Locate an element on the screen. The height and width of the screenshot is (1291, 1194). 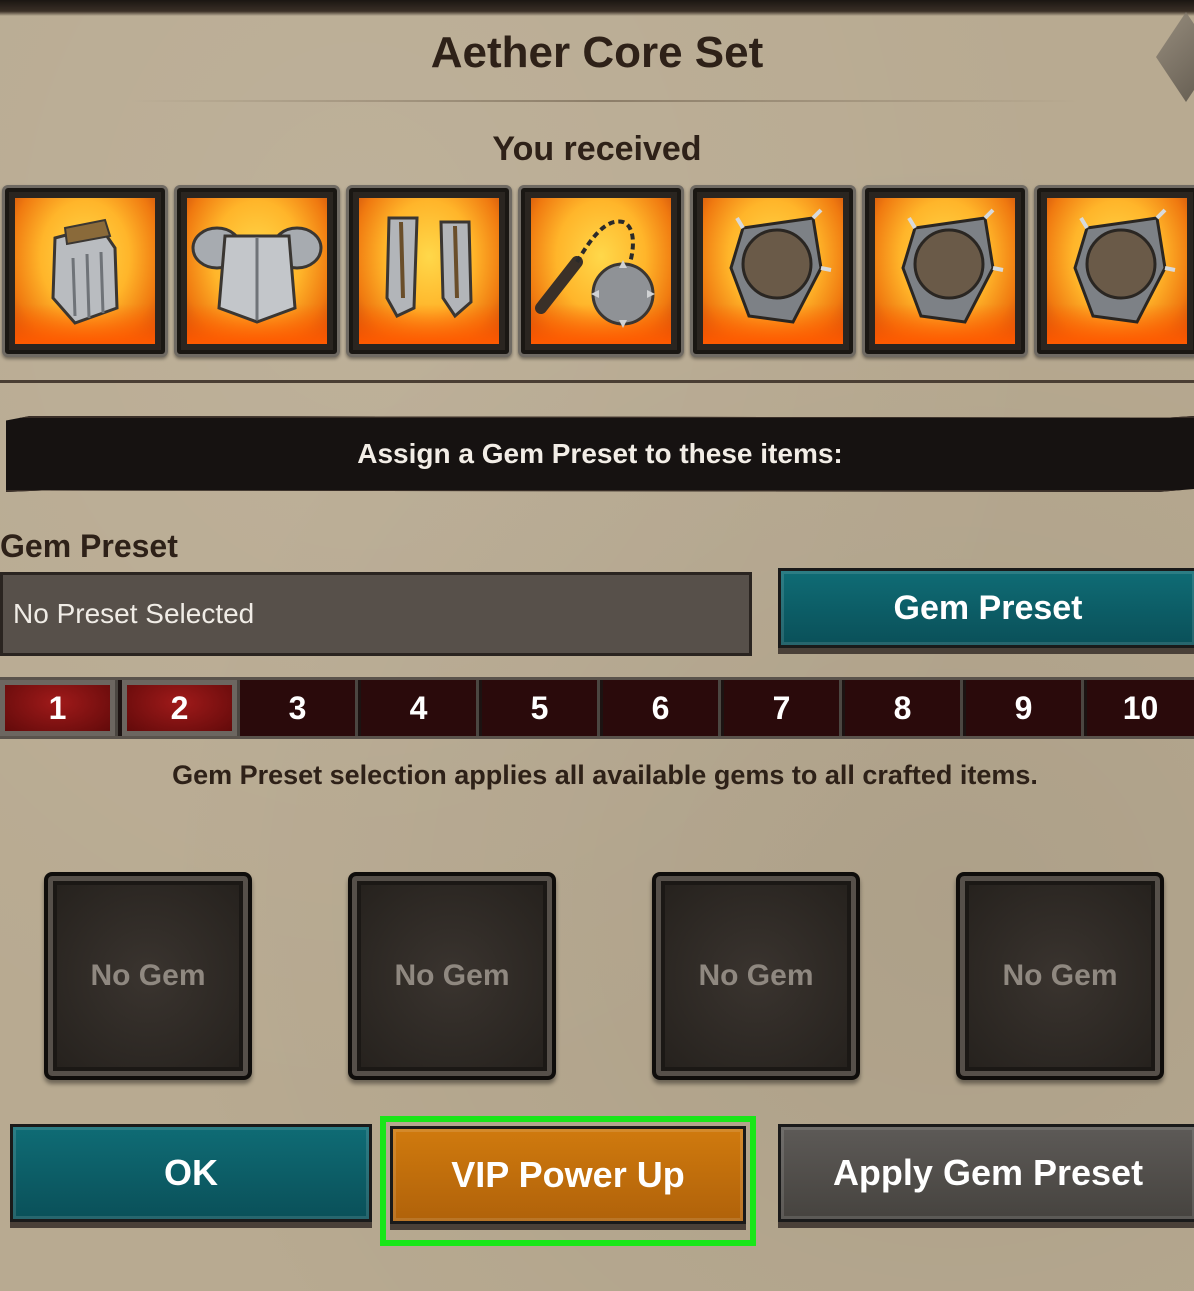
flail-icon is located at coordinates (595, 273).